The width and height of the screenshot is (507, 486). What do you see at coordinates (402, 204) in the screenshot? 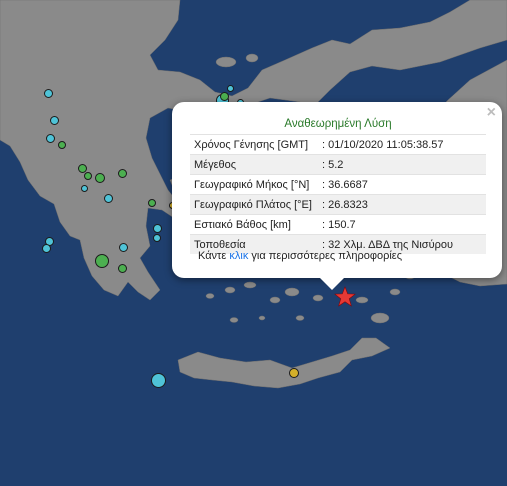
I see `row-value: : 26.8323` at bounding box center [402, 204].